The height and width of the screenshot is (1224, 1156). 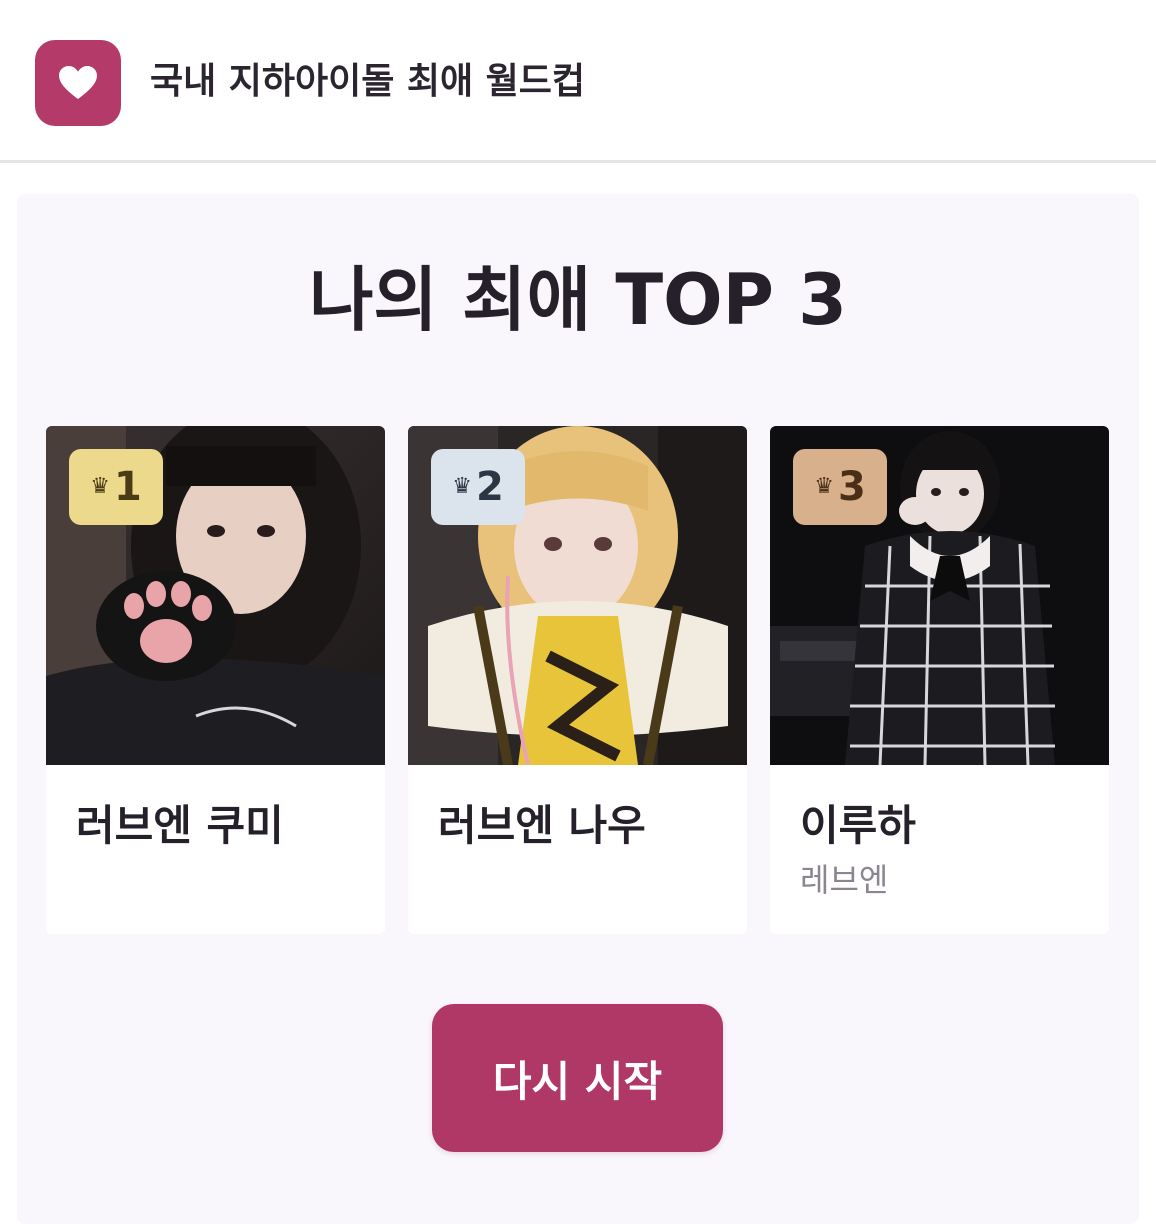 I want to click on app-header: 국내 지하아이돌 최애 월드컵, so click(x=578, y=81).